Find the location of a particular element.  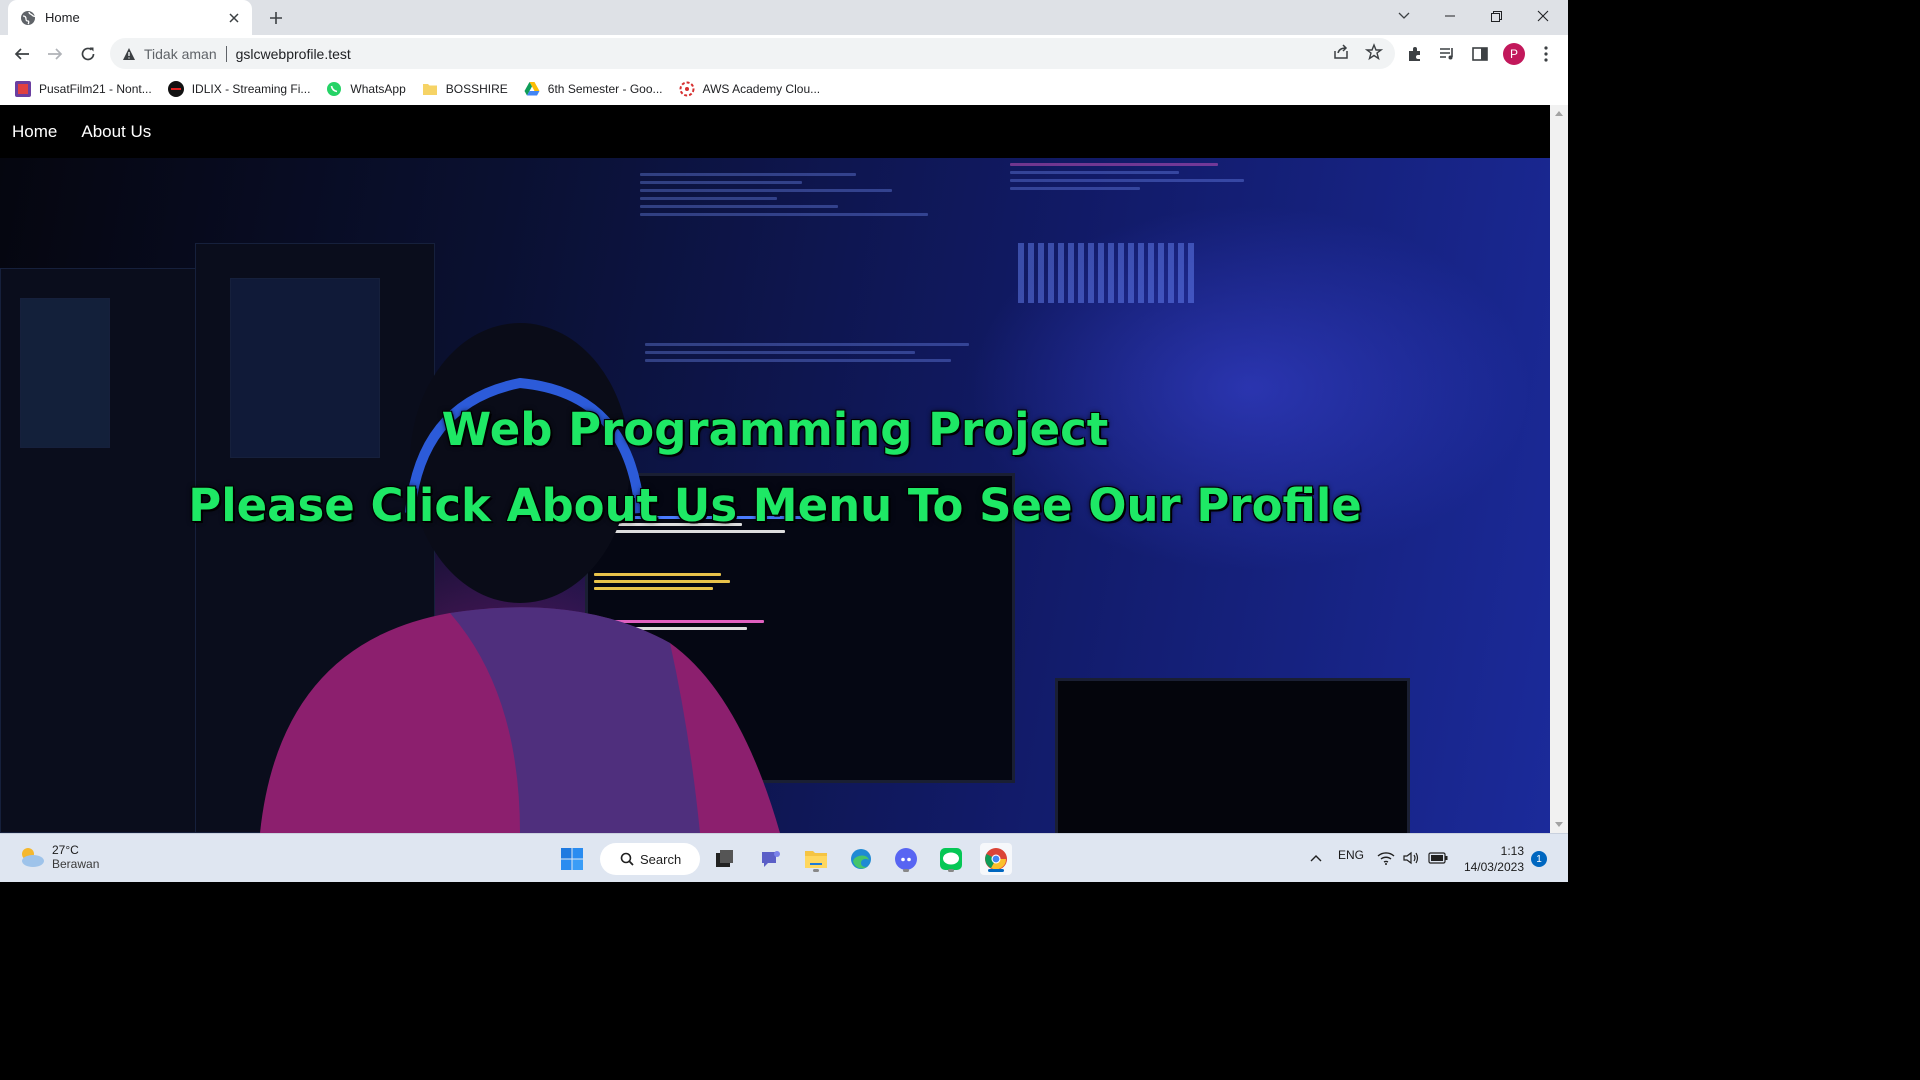

hero-title: Web Programming Project is located at coordinates (775, 429).